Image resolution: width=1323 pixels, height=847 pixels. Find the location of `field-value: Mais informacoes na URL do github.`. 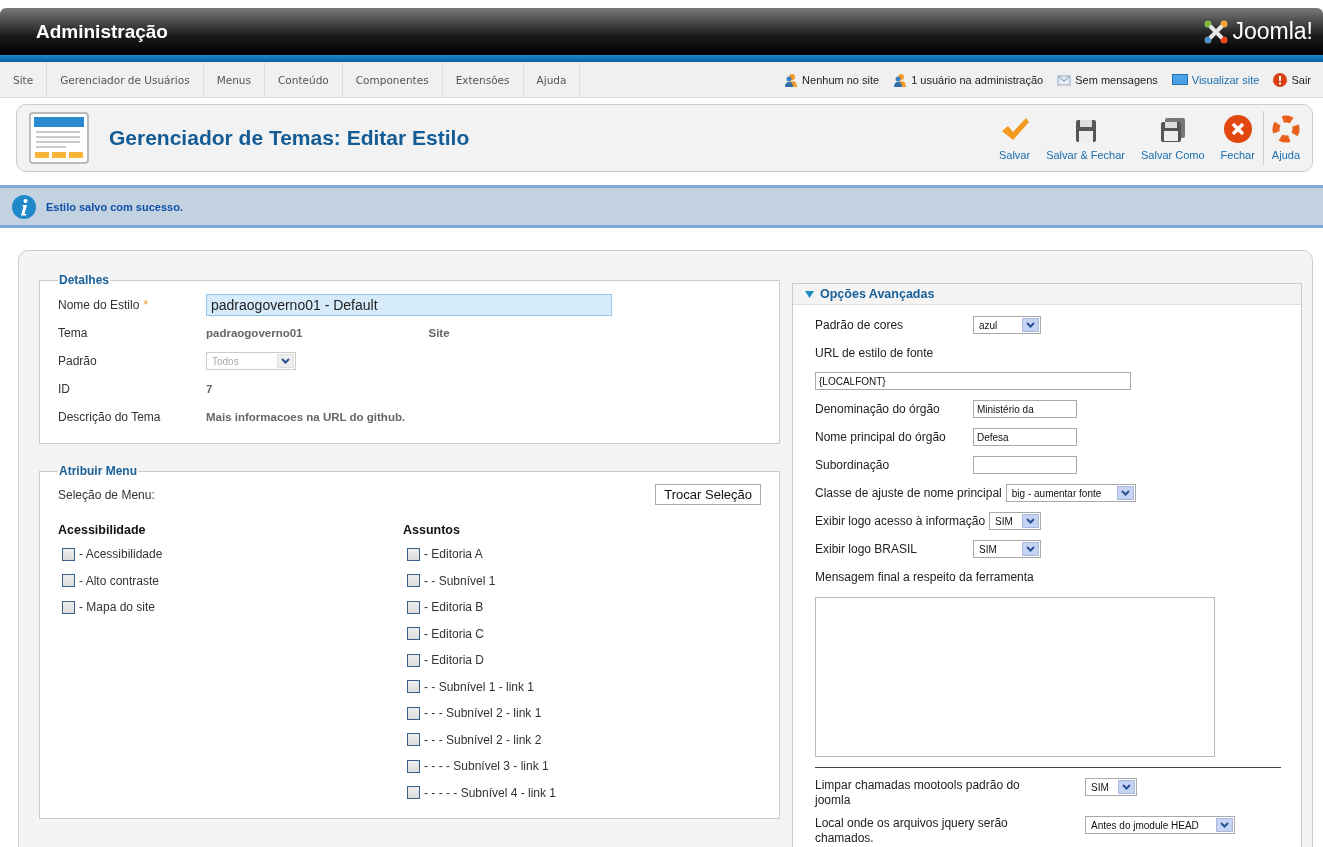

field-value: Mais informacoes na URL do github. is located at coordinates (306, 417).